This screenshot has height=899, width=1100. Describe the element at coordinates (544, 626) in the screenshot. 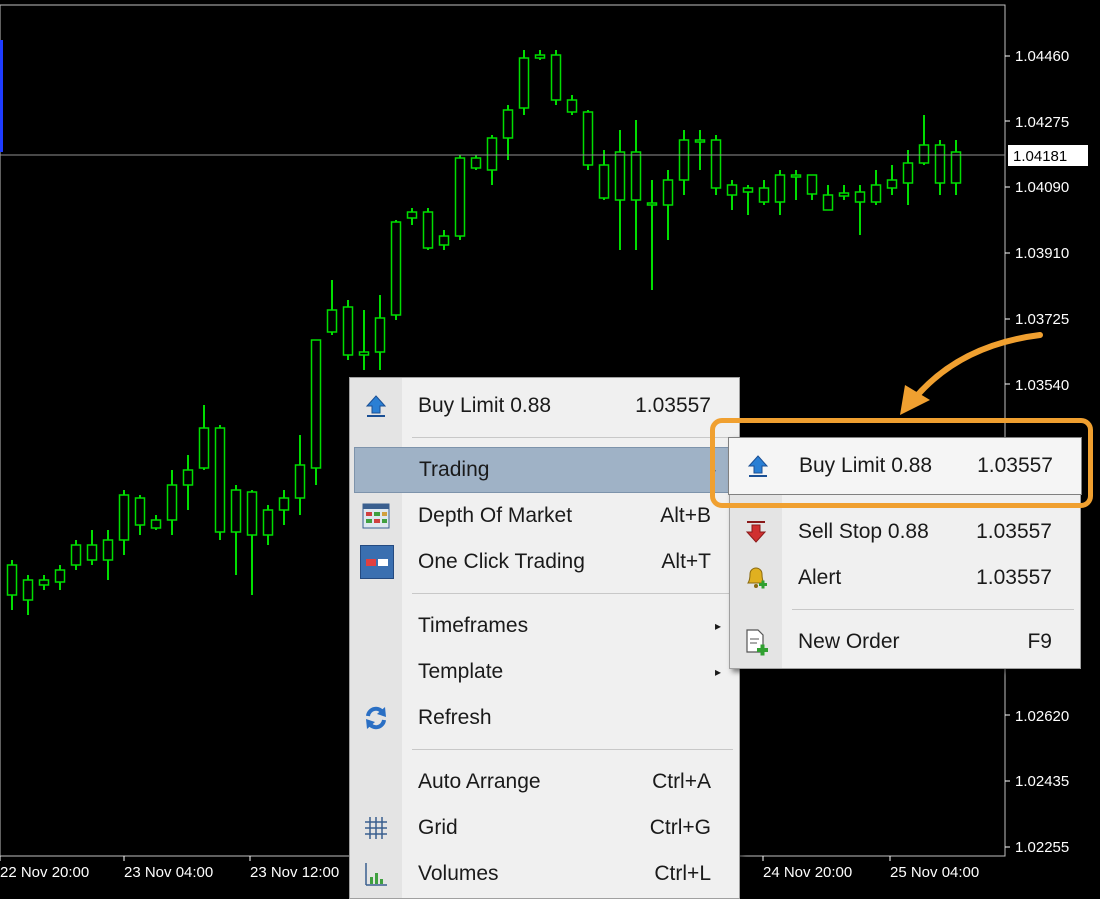

I see `menu-item-timeframes: Timeframes ▸` at that location.